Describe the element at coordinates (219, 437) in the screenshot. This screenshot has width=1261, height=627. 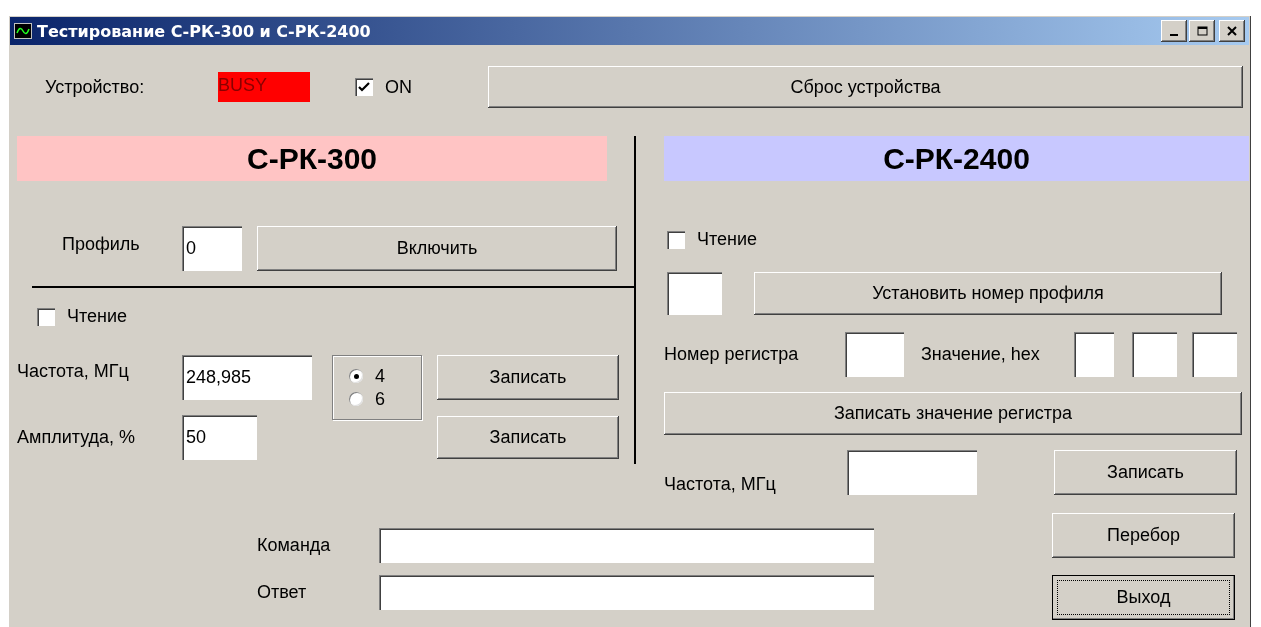
I see `amplitude-field: 50` at that location.